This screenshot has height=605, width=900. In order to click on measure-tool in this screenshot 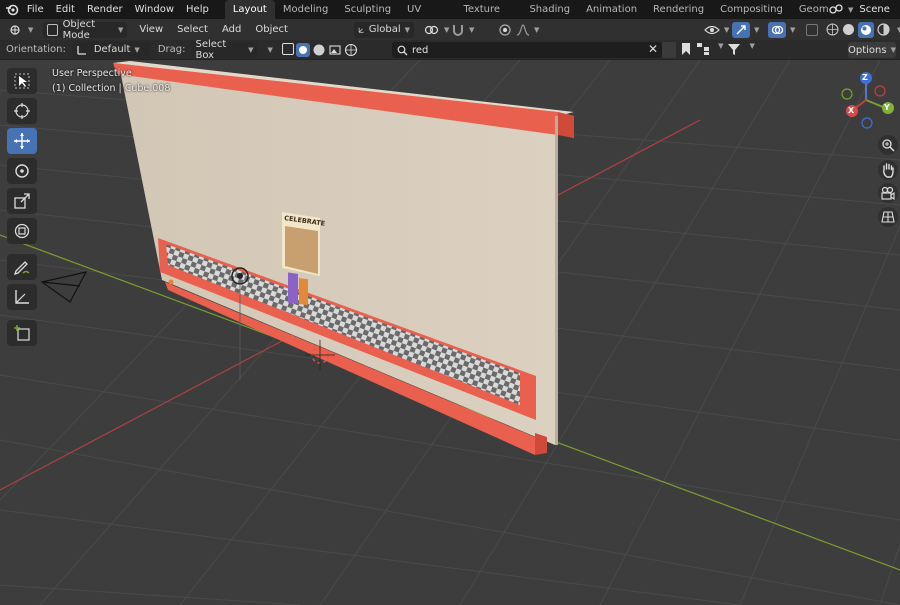, I will do `click(22, 297)`.